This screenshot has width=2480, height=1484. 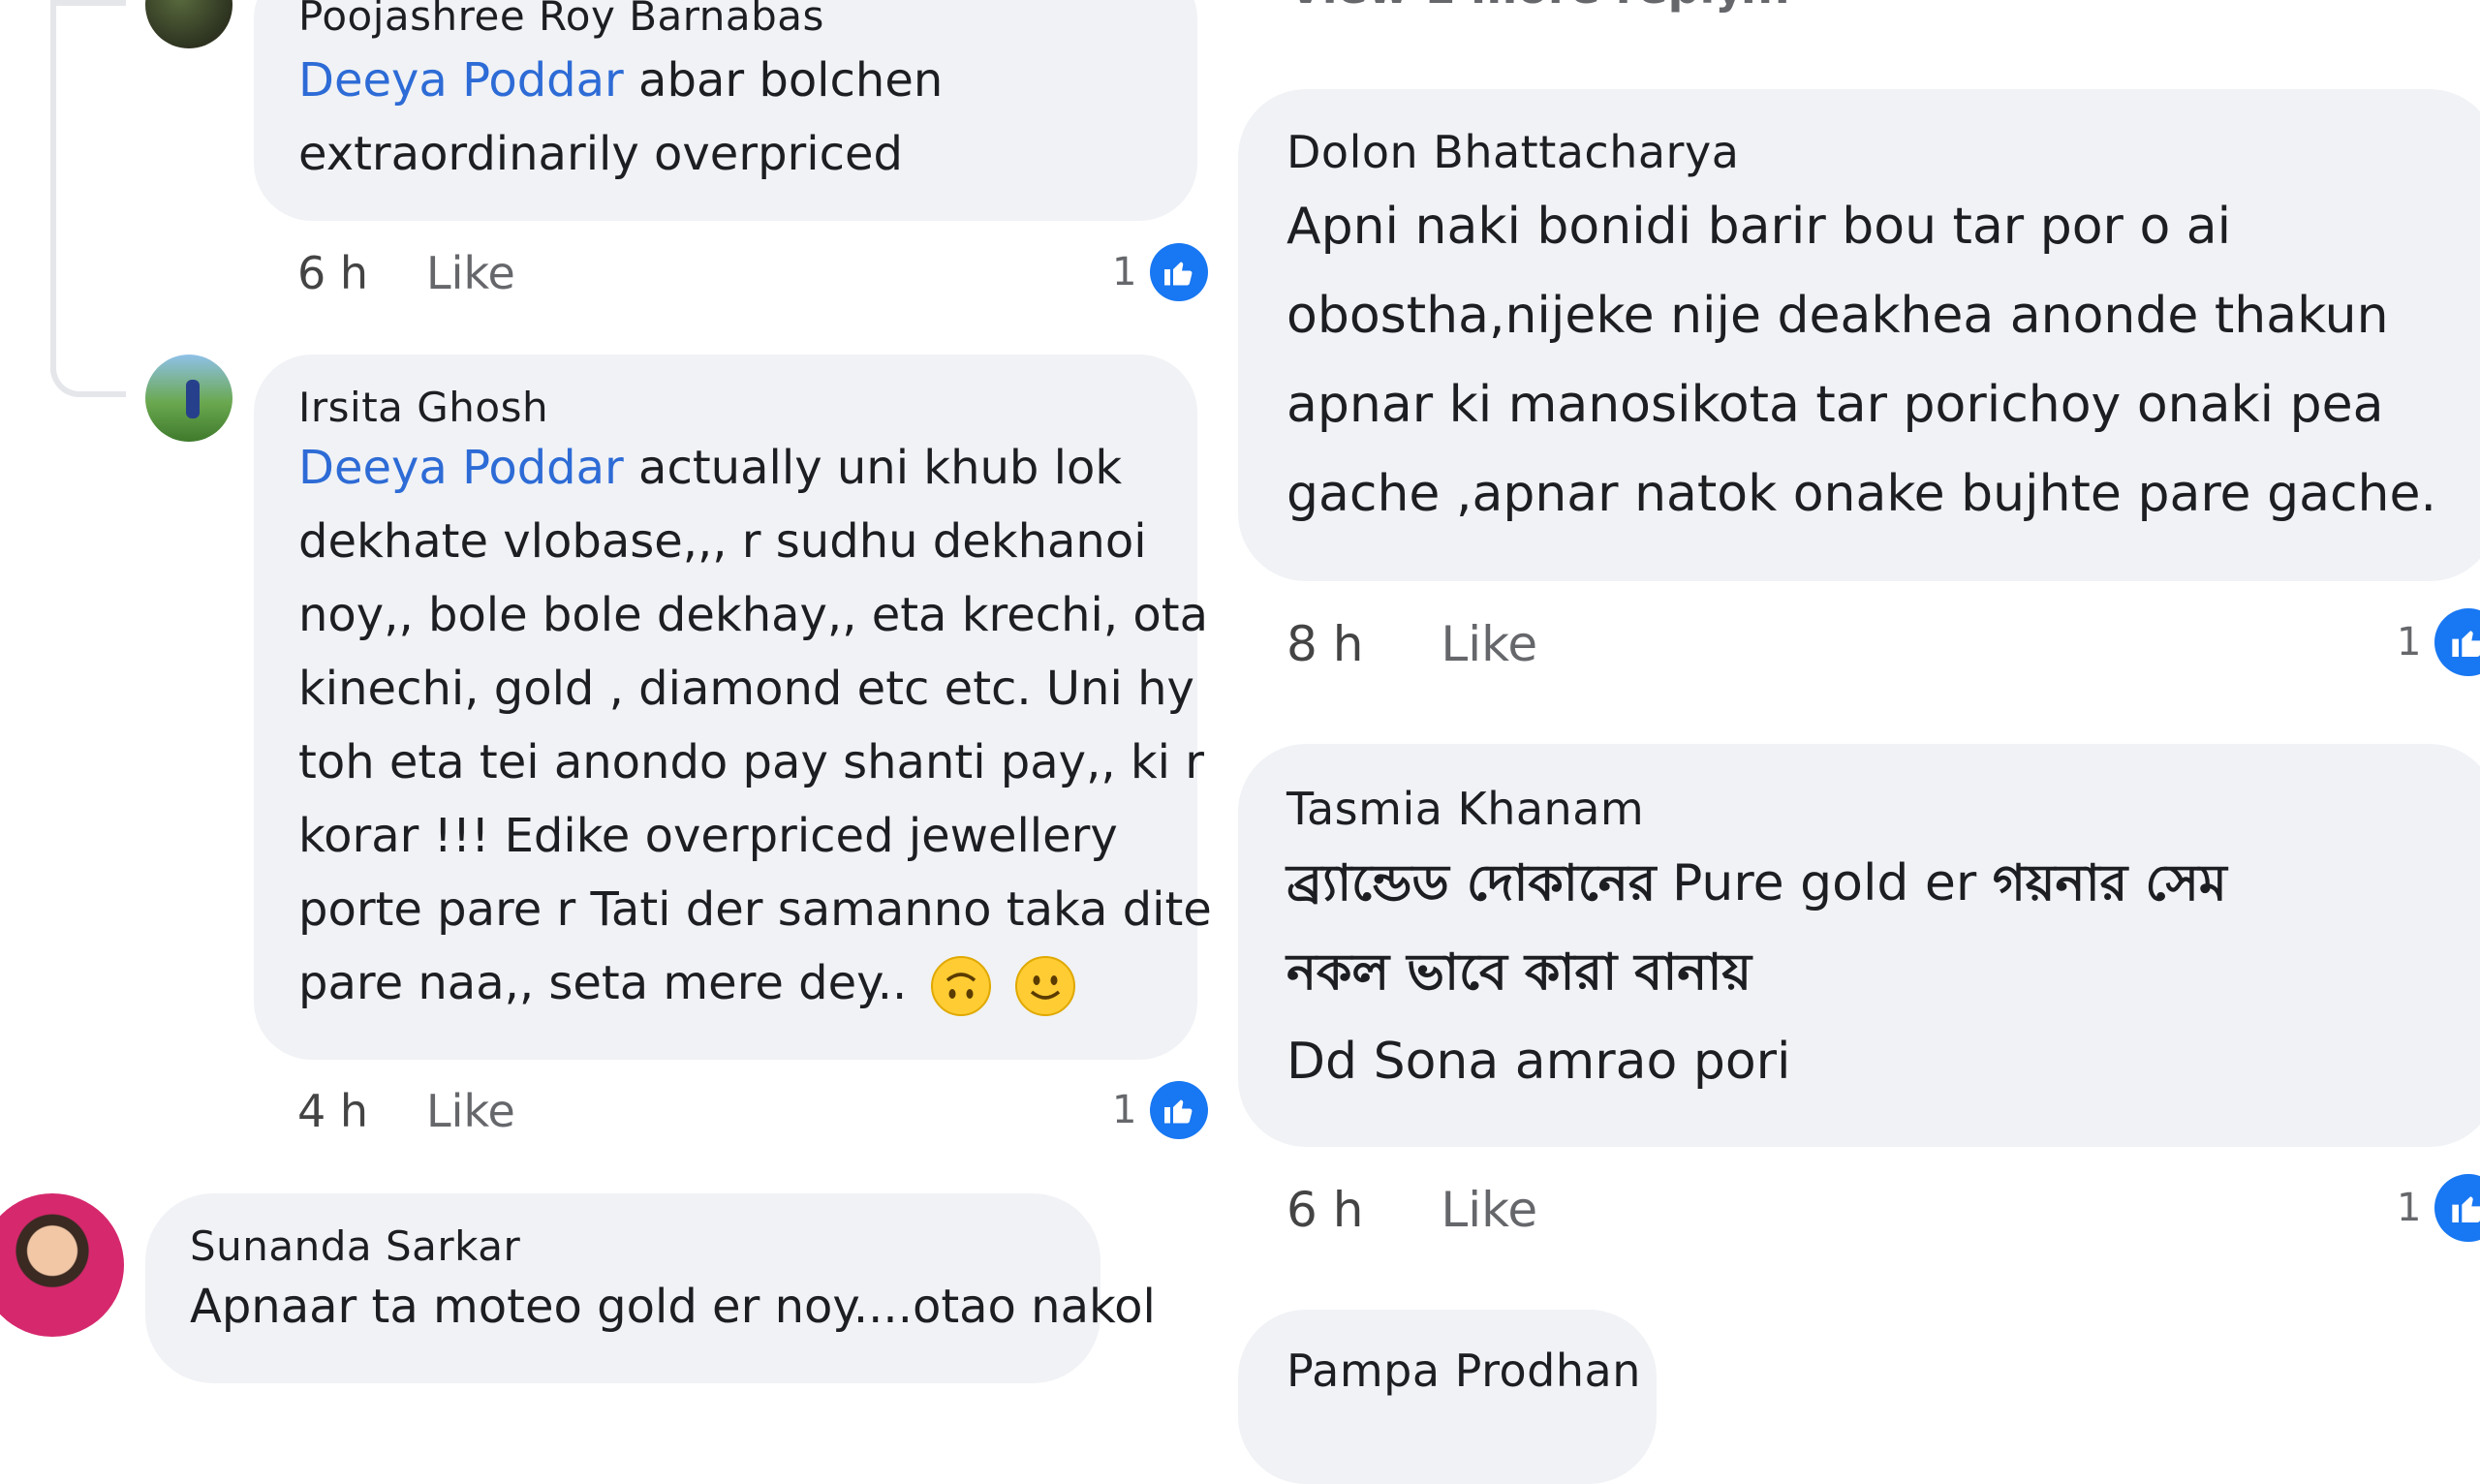 What do you see at coordinates (332, 1111) in the screenshot?
I see `comment-time: 4 h` at bounding box center [332, 1111].